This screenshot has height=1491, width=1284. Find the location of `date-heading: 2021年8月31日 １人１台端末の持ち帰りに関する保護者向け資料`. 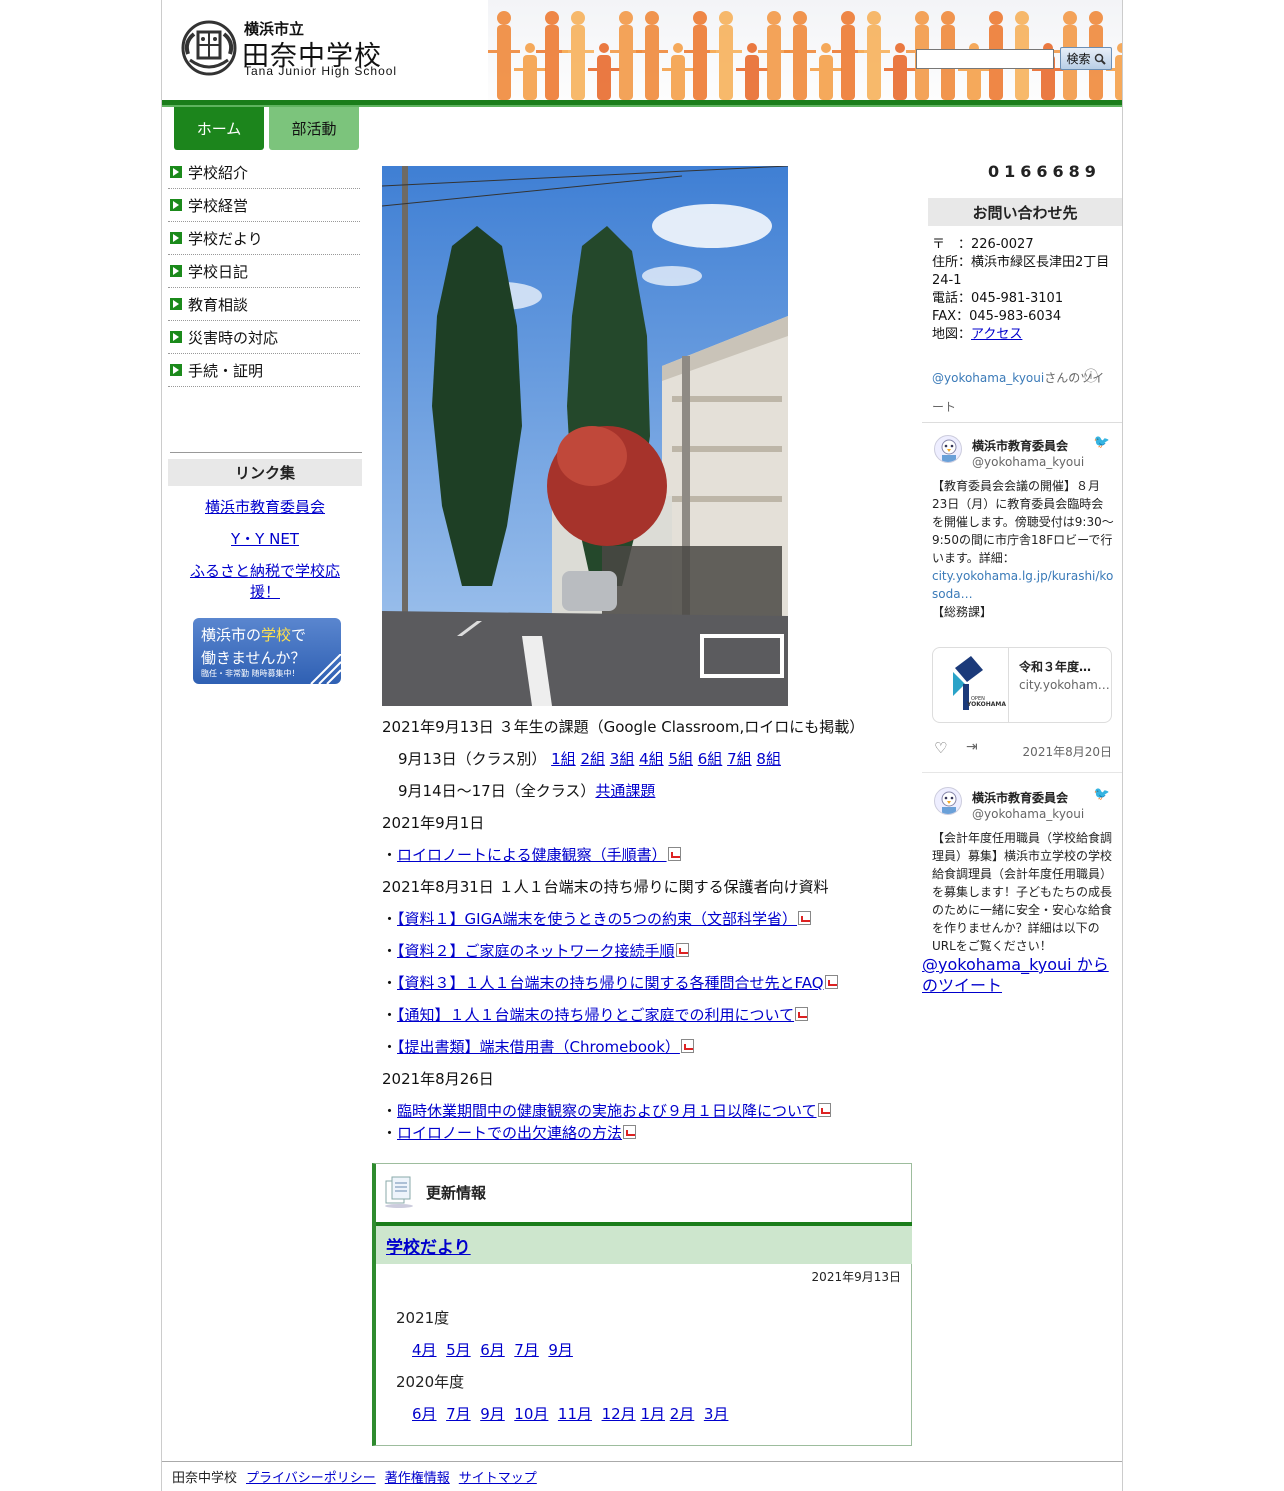

date-heading: 2021年8月31日 １人１台端末の持ち帰りに関する保護者向け資料 is located at coordinates (605, 887).